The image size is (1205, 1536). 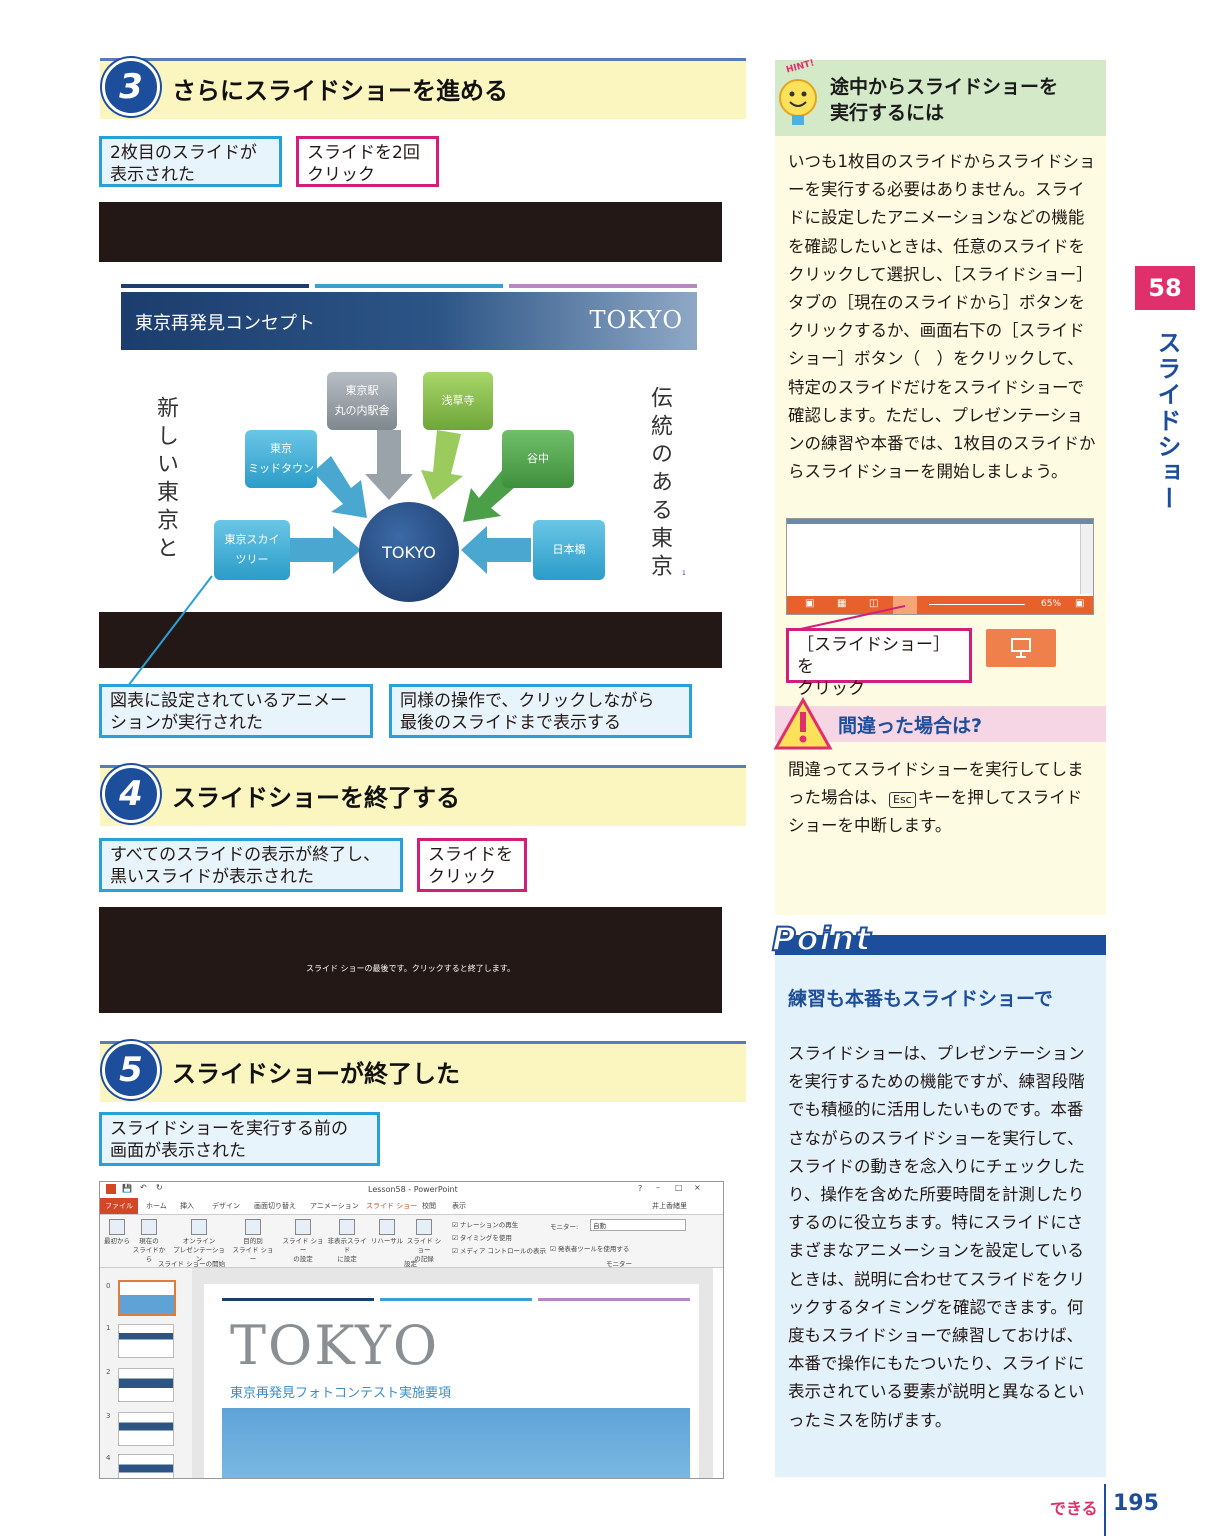 I want to click on accent-bar, so click(x=614, y=1299).